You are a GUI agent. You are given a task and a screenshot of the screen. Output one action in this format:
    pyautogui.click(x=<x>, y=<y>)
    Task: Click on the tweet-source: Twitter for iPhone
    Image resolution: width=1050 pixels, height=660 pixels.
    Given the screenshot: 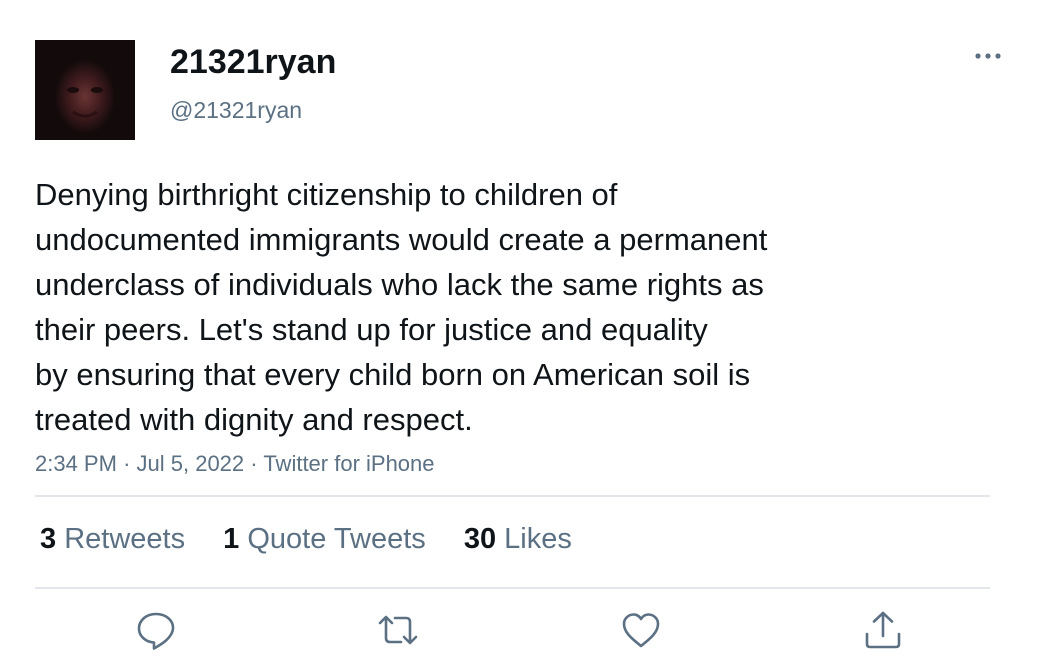 What is the action you would take?
    pyautogui.click(x=348, y=463)
    